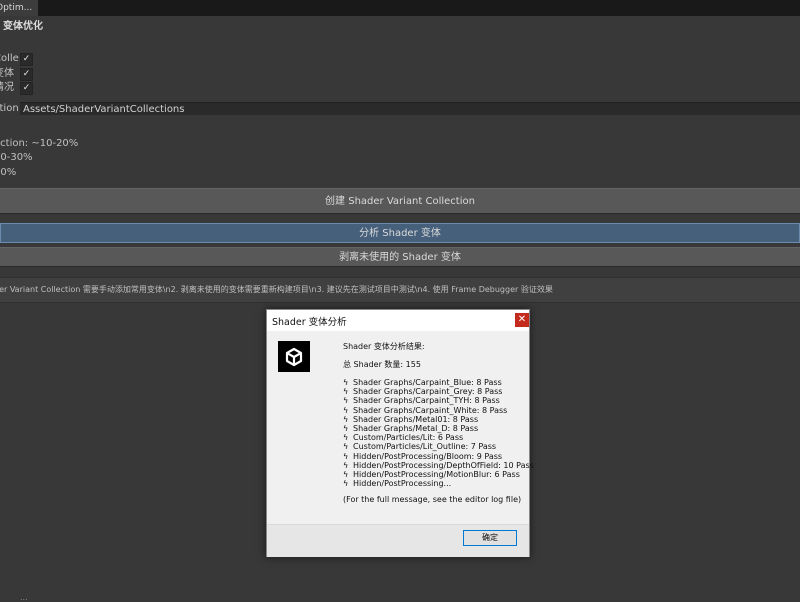 Image resolution: width=800 pixels, height=602 pixels. Describe the element at coordinates (410, 108) in the screenshot. I see `collection-path-input: Assets/ShaderVariantCollections` at that location.